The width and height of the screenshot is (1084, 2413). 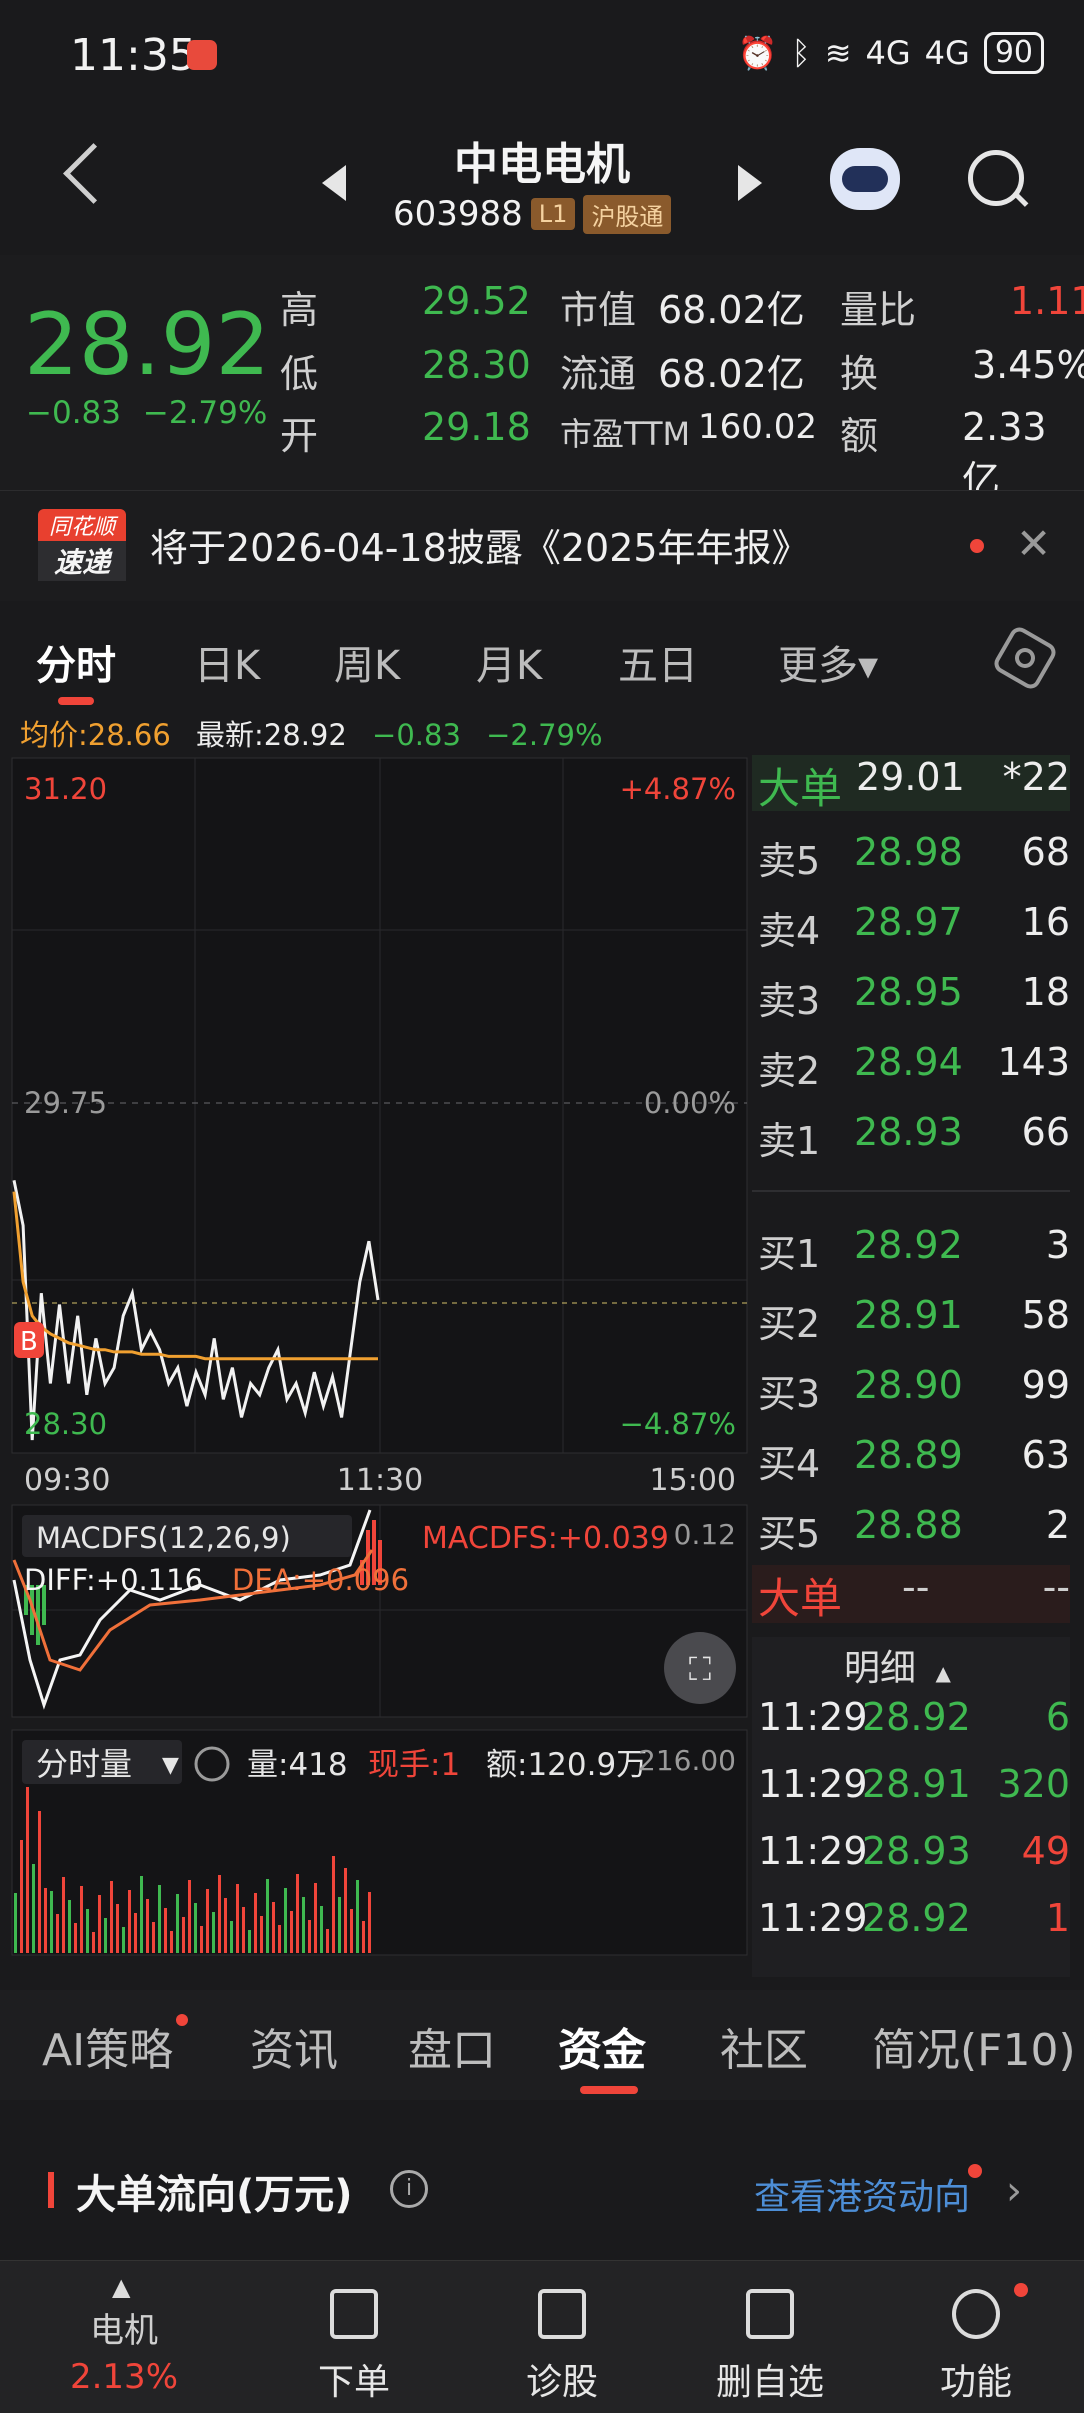 What do you see at coordinates (320, 1580) in the screenshot?
I see `dea-value: DEA:+0.096` at bounding box center [320, 1580].